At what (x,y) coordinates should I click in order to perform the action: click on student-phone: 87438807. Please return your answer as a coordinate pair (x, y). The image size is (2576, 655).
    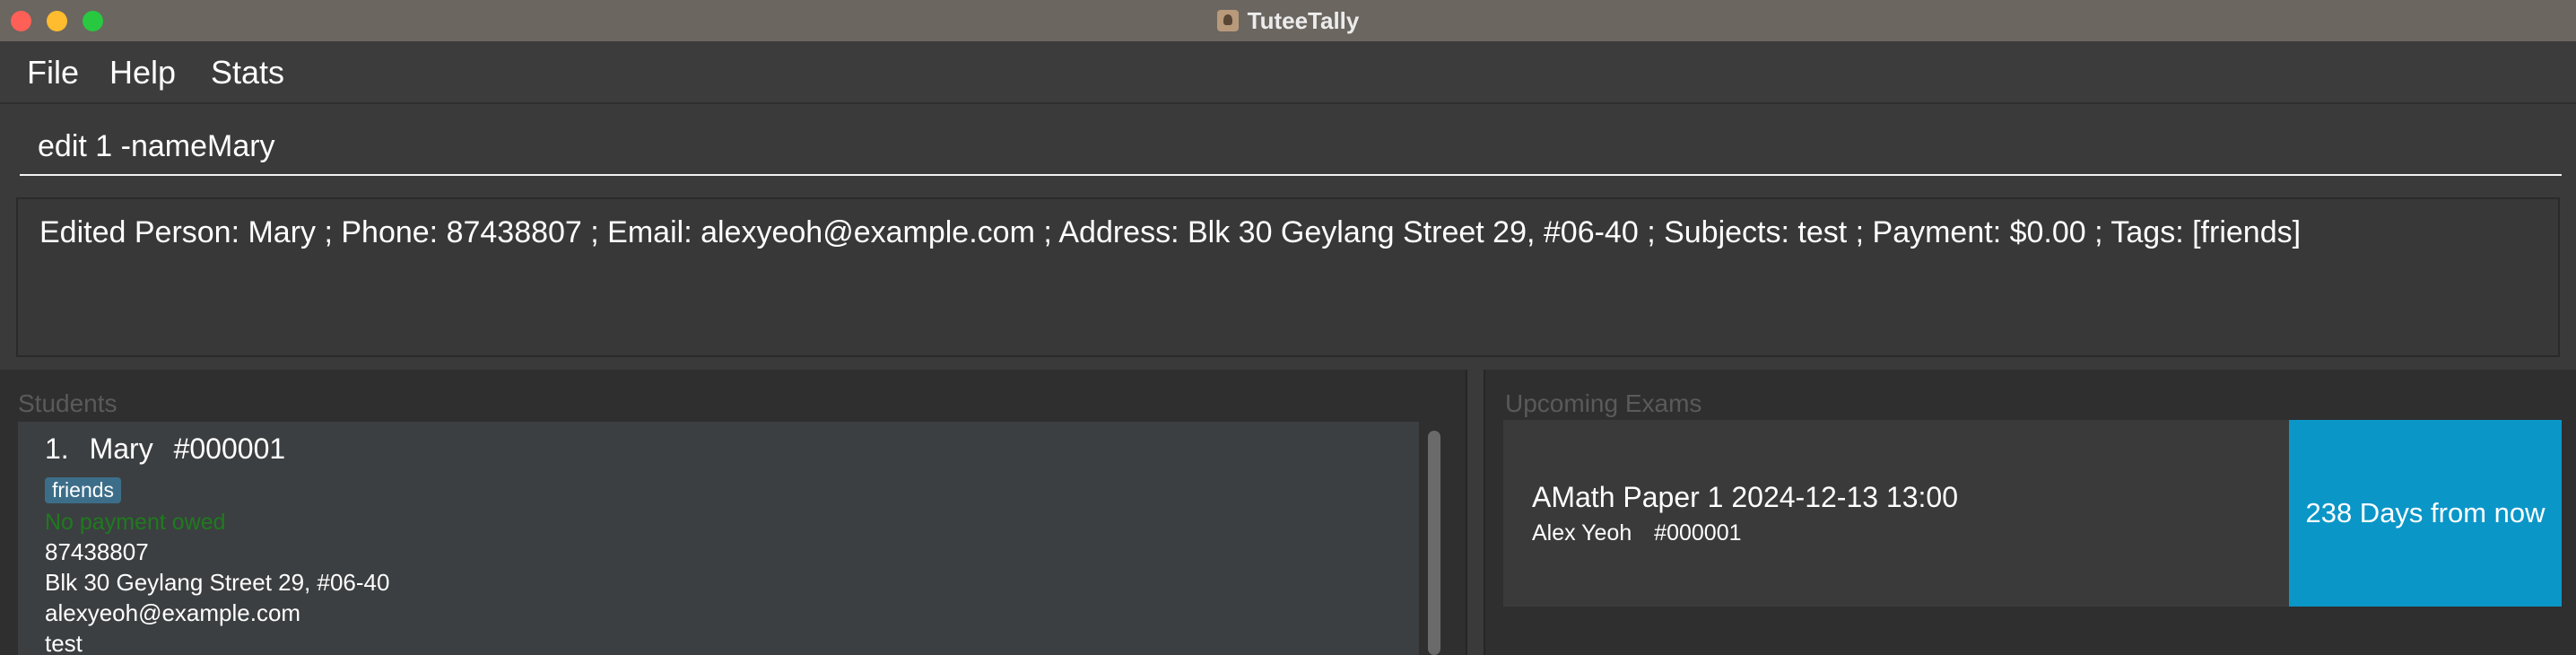
    Looking at the image, I should click on (97, 551).